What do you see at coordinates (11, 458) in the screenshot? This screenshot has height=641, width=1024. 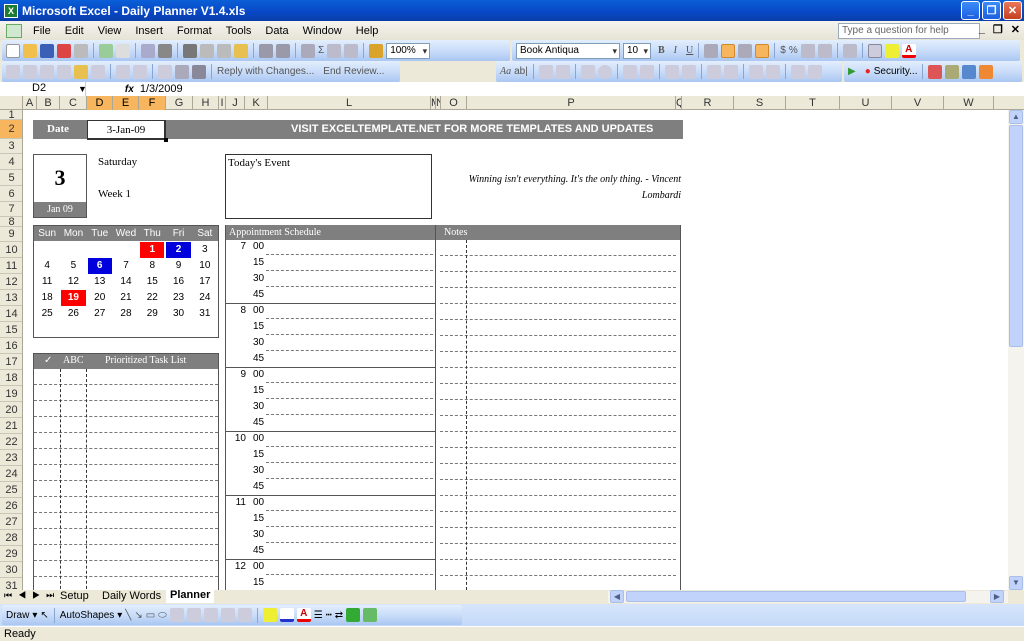 I see `row-header: 23` at bounding box center [11, 458].